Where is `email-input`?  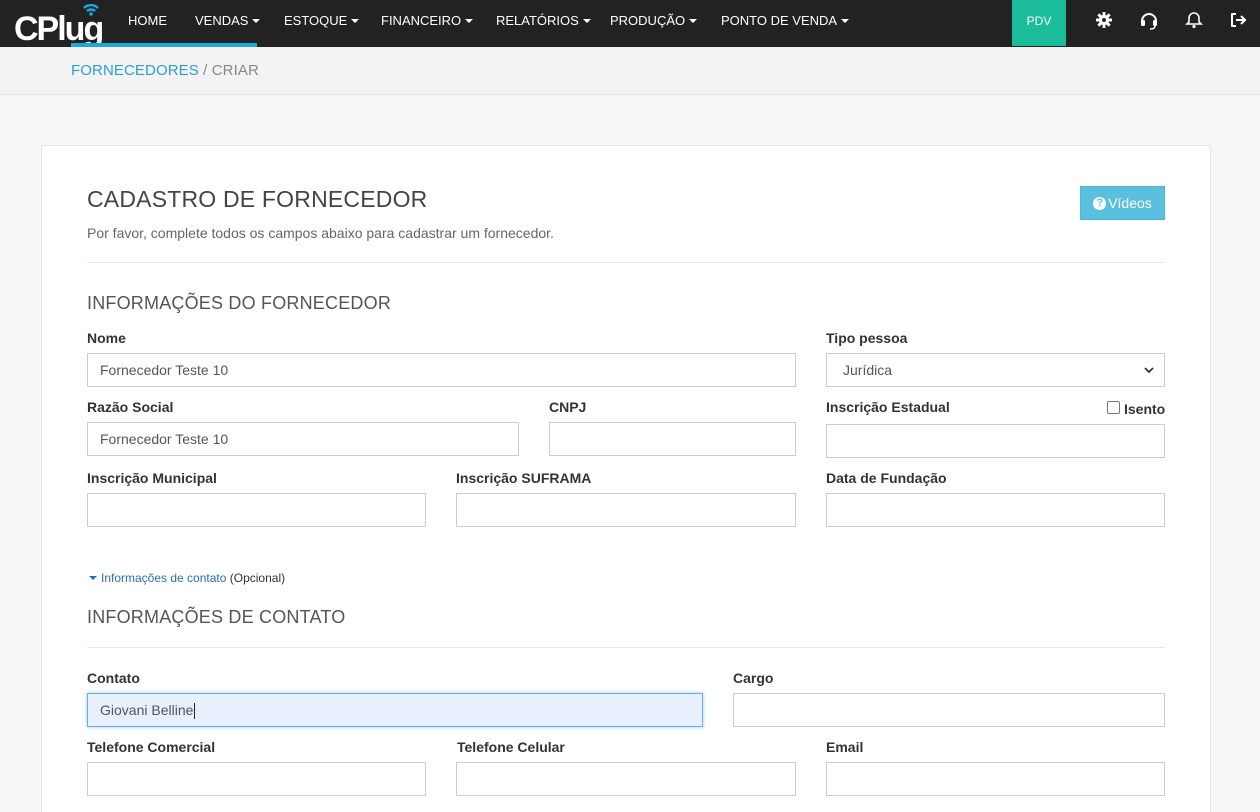 email-input is located at coordinates (995, 779).